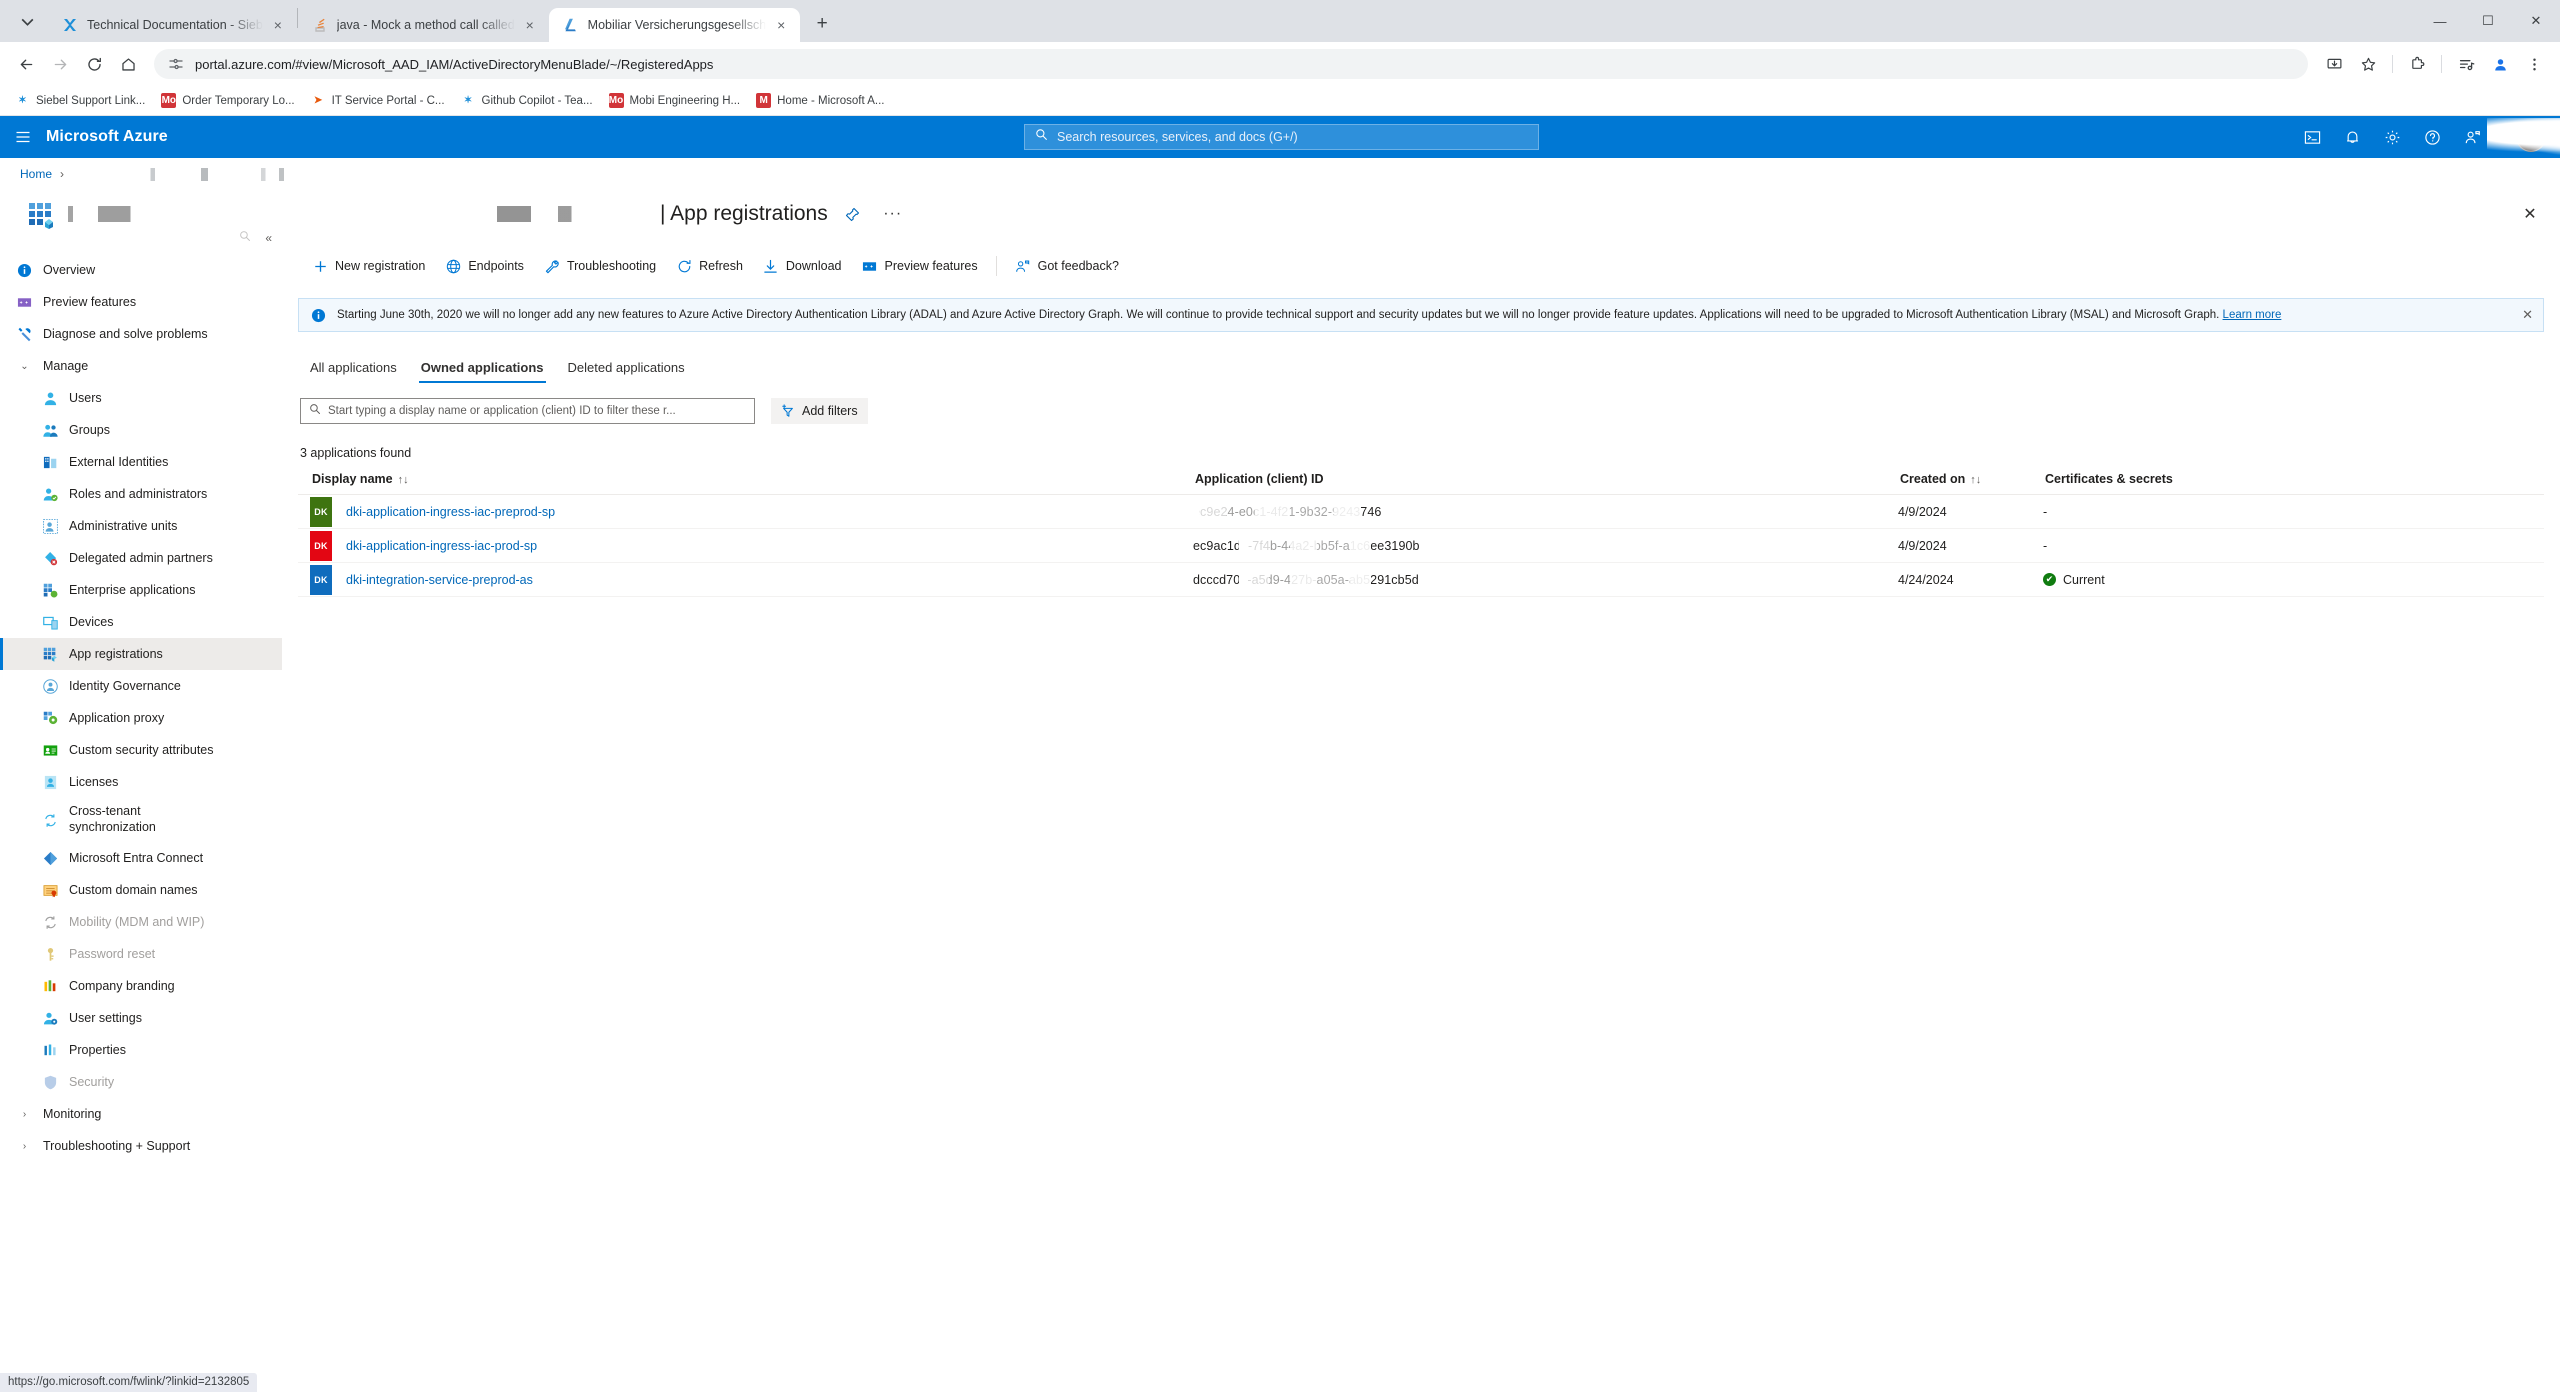  I want to click on sidebar-item-manage: ⌄ Manage, so click(141, 366).